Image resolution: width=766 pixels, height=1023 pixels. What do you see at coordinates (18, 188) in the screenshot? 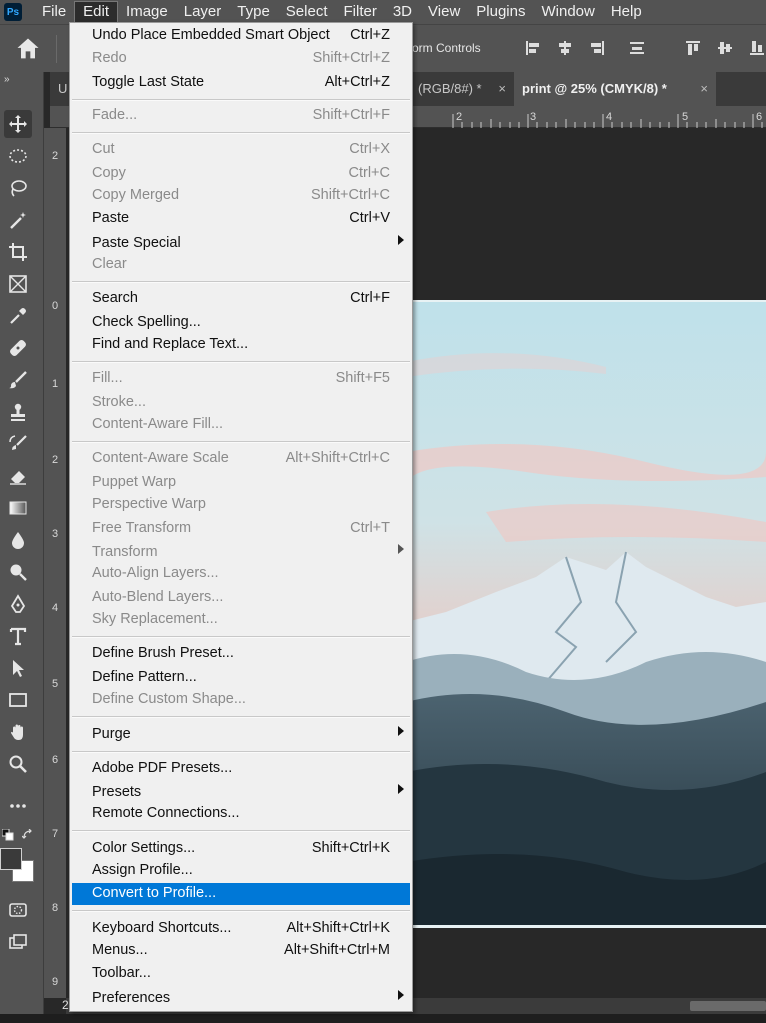
I see `lasso-tool-icon` at bounding box center [18, 188].